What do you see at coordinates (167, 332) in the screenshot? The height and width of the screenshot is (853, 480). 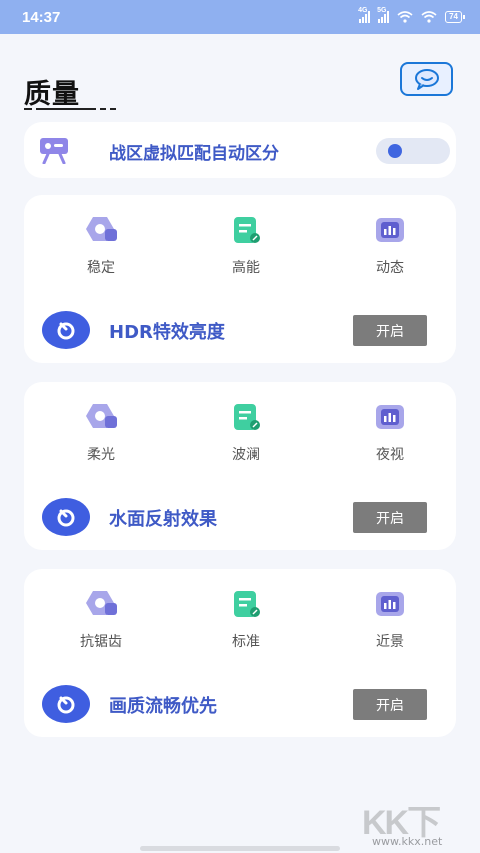 I see `feature-label: HDR特效亮度` at bounding box center [167, 332].